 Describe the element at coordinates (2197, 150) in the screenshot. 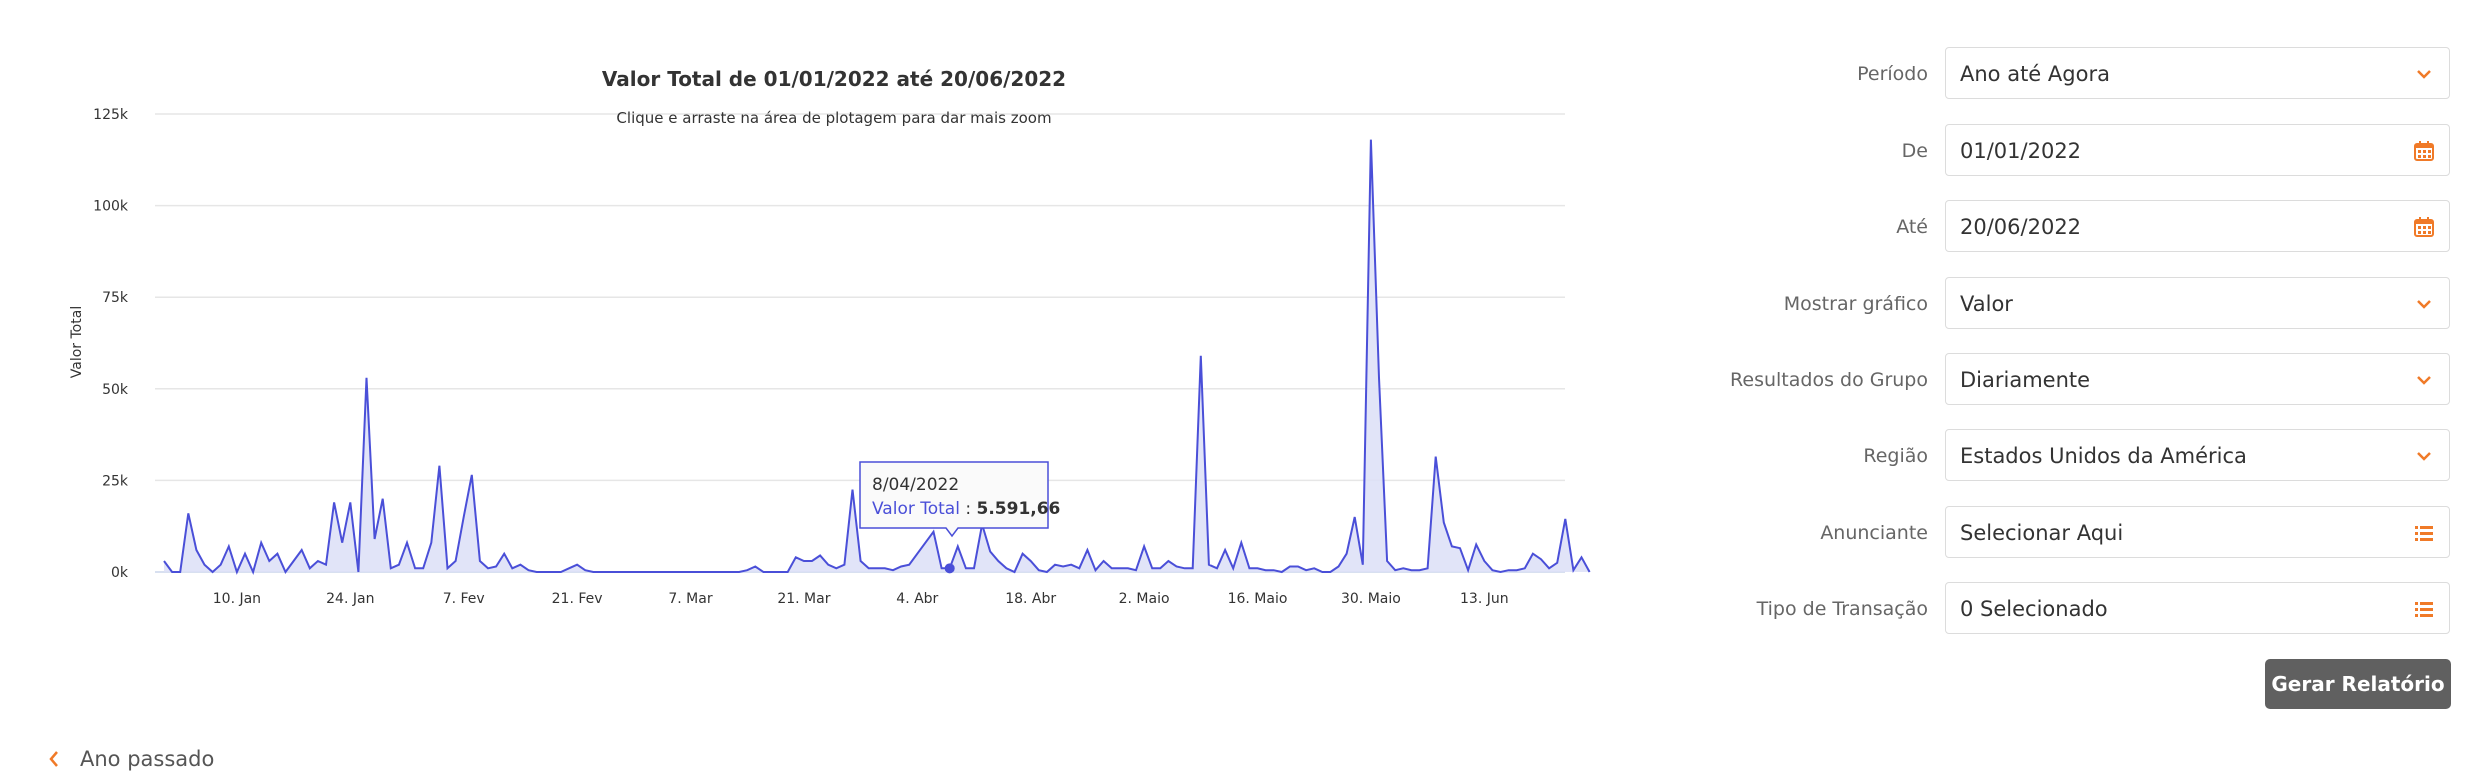

I see `de-date-input: 01/01/2022` at that location.